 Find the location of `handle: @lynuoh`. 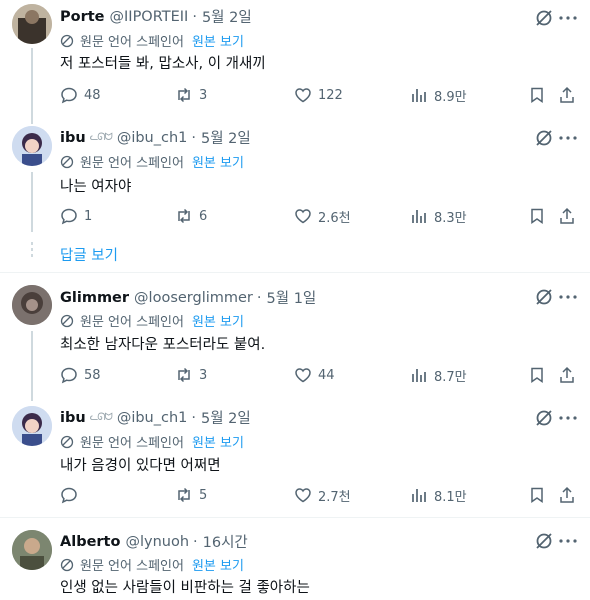

handle: @lynuoh is located at coordinates (157, 542).